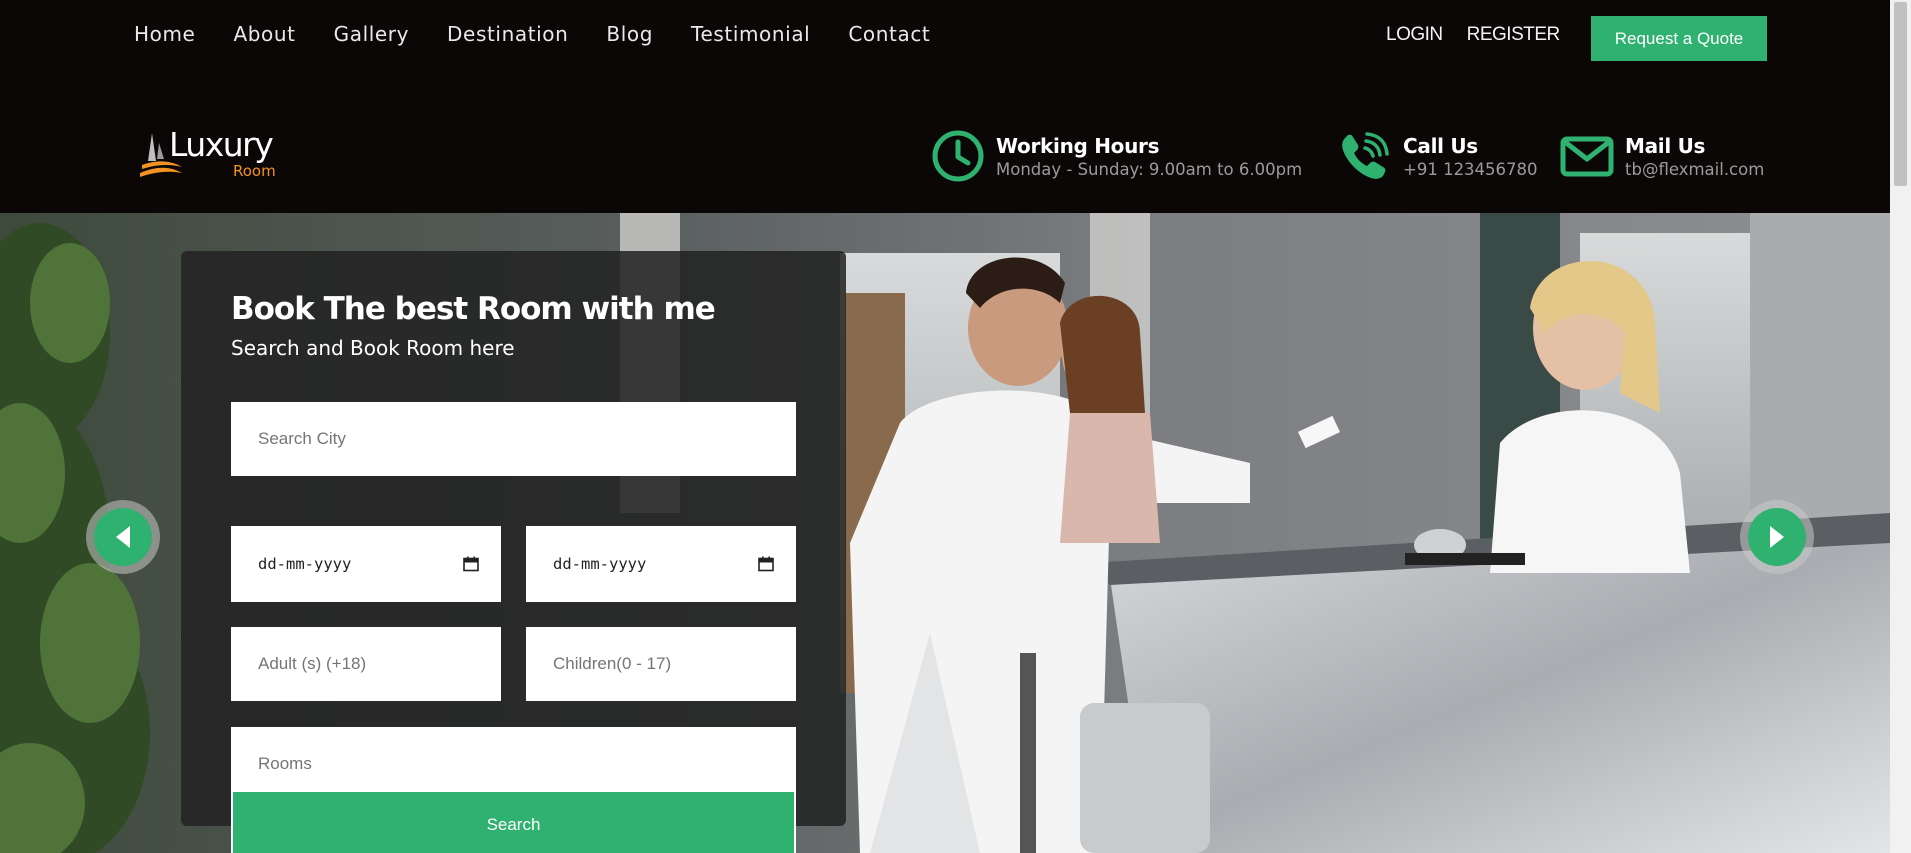 Image resolution: width=1911 pixels, height=853 pixels. I want to click on checkin-date-input: dd-mm-yyyy, so click(366, 564).